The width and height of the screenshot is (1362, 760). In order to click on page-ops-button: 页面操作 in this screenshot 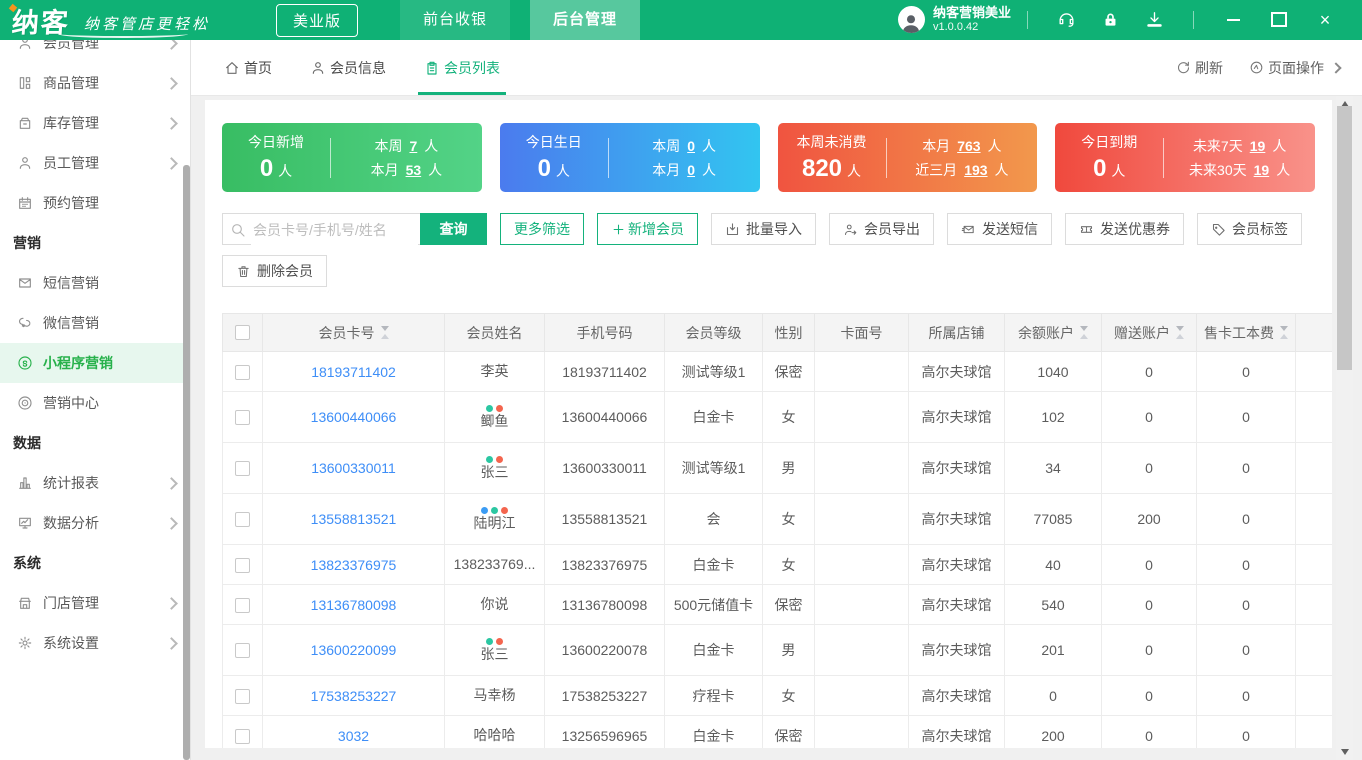, I will do `click(1295, 68)`.